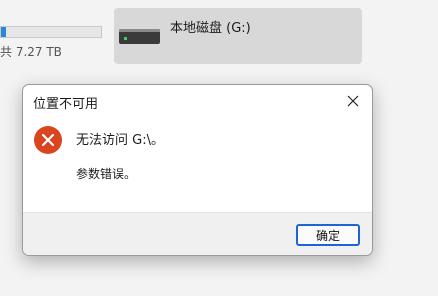 The height and width of the screenshot is (296, 438). What do you see at coordinates (31, 52) in the screenshot?
I see `capacity-text: 共 7.27 TB` at bounding box center [31, 52].